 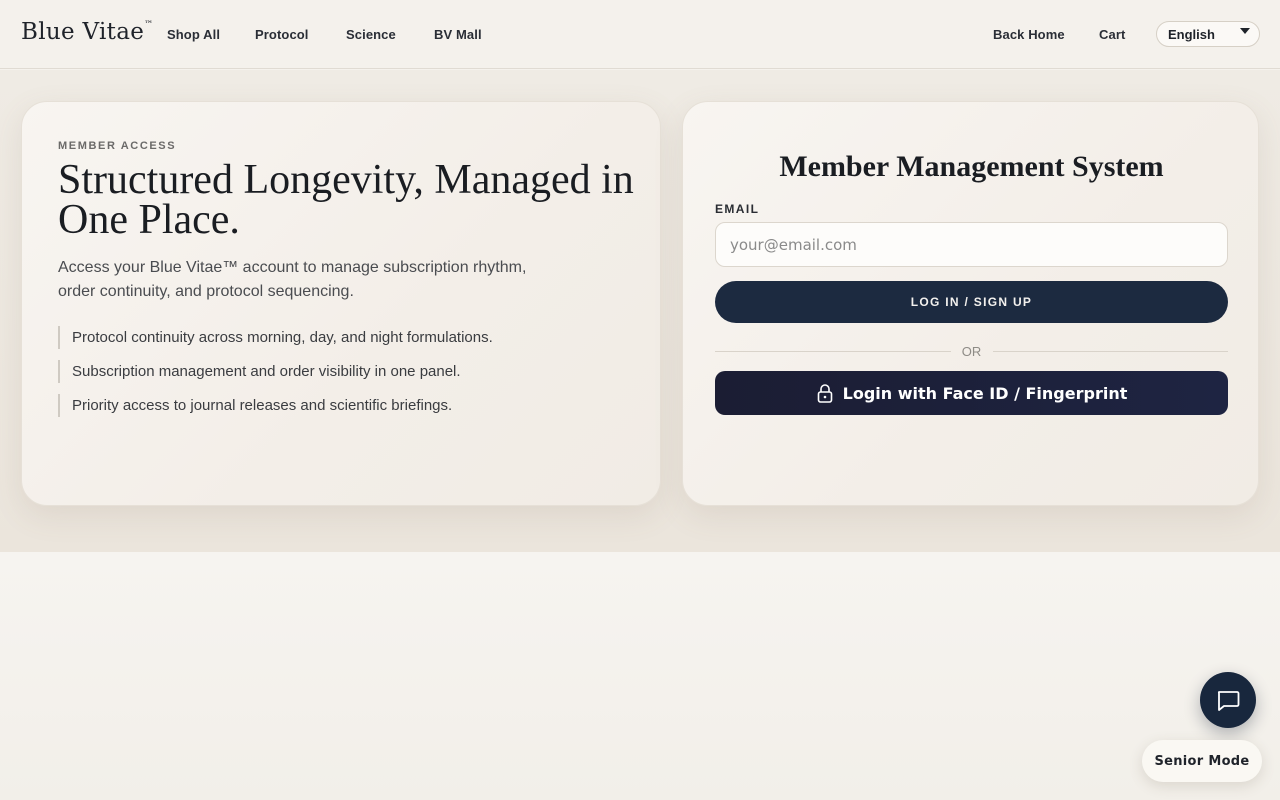 I want to click on back-home-link: Back Home, so click(x=1029, y=34).